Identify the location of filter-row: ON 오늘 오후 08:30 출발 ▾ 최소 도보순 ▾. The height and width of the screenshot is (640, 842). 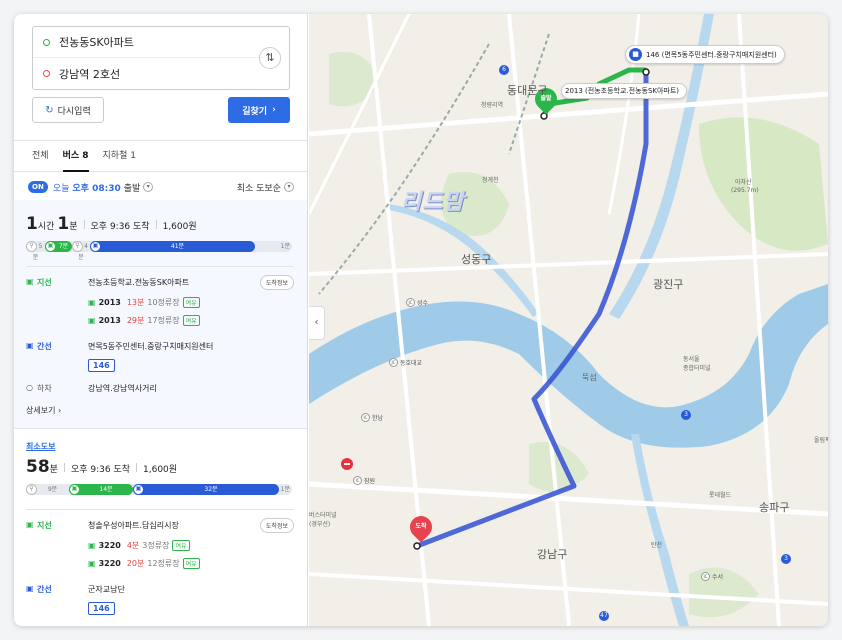
(160, 187).